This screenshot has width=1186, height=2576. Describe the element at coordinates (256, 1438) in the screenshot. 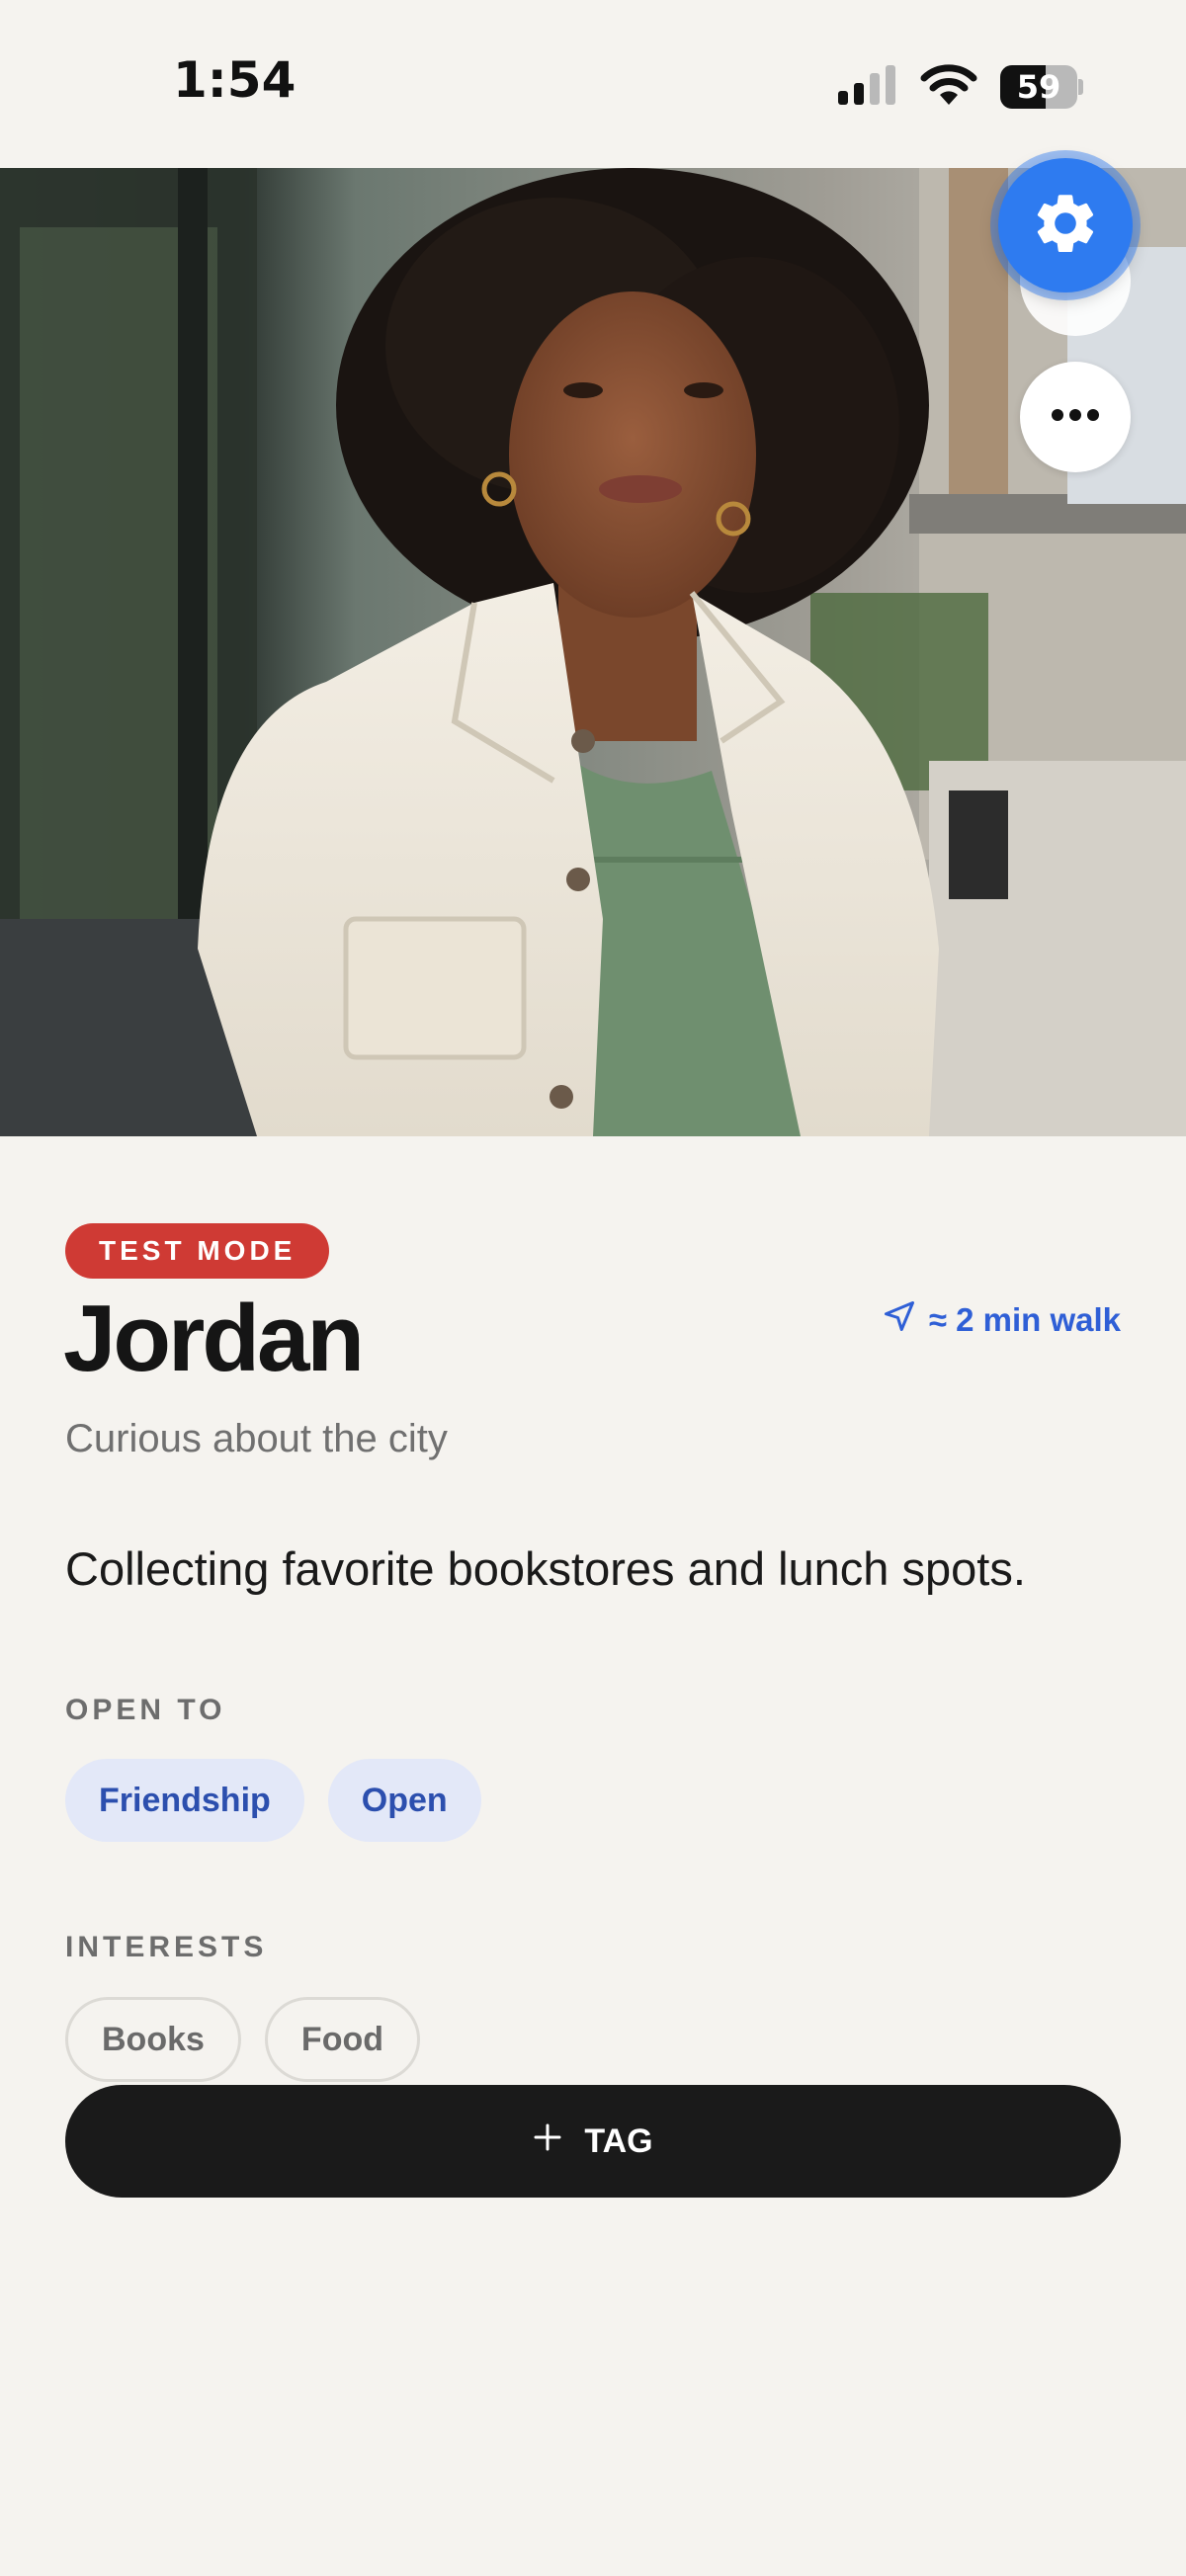

I see `profile-tagline: Curious about the city` at that location.